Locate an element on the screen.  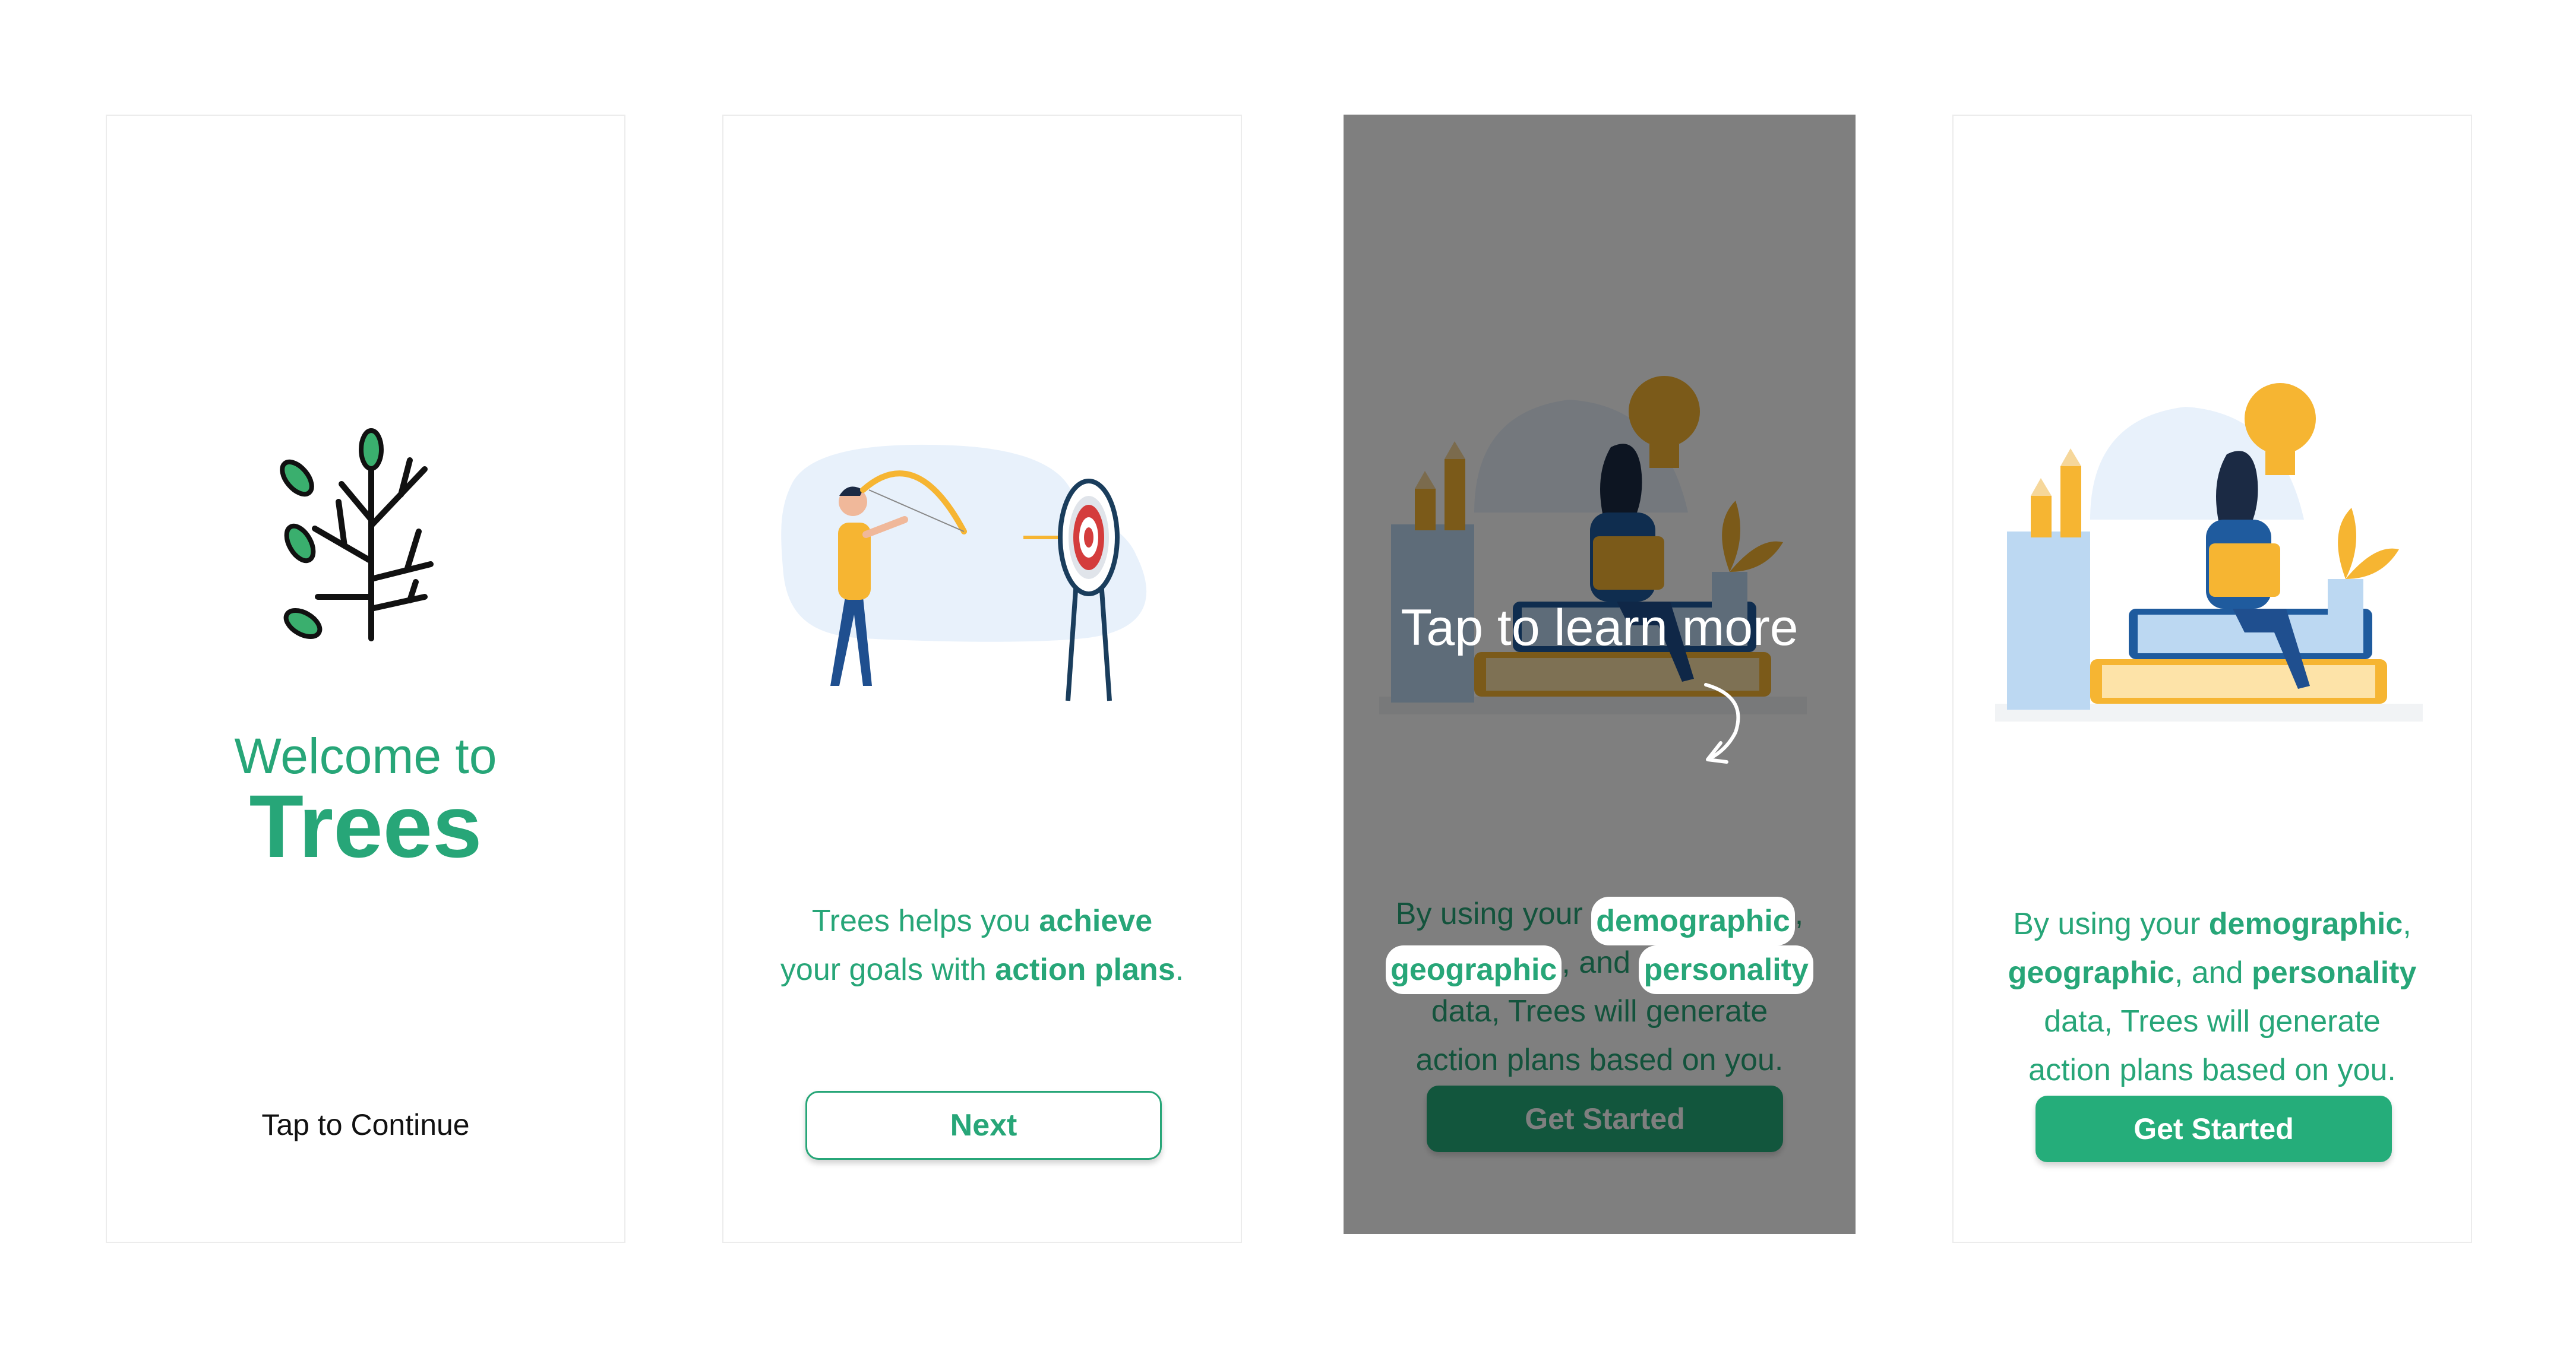
tap-to-continue: Tap to Continue is located at coordinates (365, 1125).